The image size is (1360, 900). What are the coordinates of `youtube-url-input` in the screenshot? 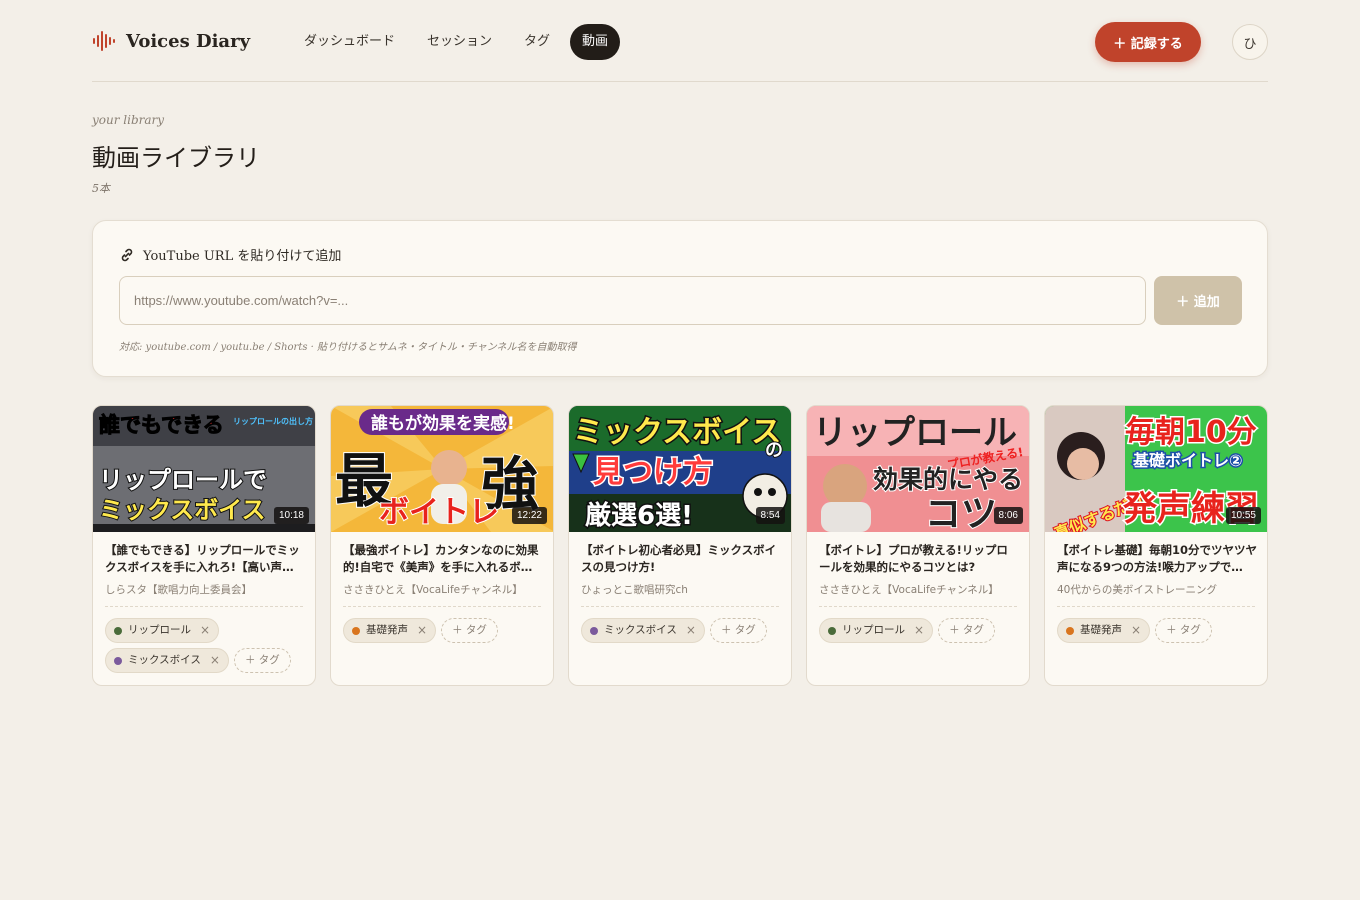 It's located at (632, 300).